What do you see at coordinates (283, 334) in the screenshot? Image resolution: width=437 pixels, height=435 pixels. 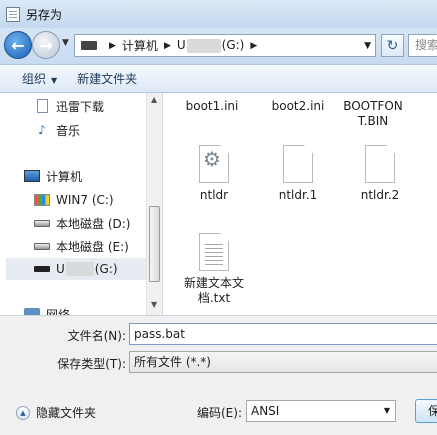 I see `filename-input: pass.bat` at bounding box center [283, 334].